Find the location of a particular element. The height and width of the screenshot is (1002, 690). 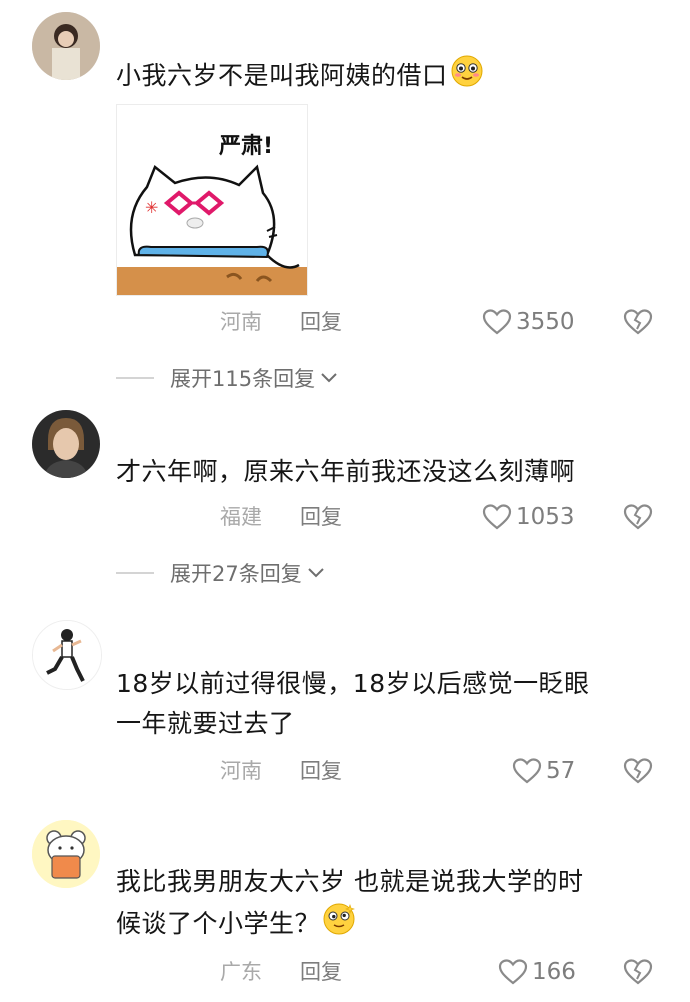

comment-meta: 广东 回复 166 is located at coordinates (345, 972).